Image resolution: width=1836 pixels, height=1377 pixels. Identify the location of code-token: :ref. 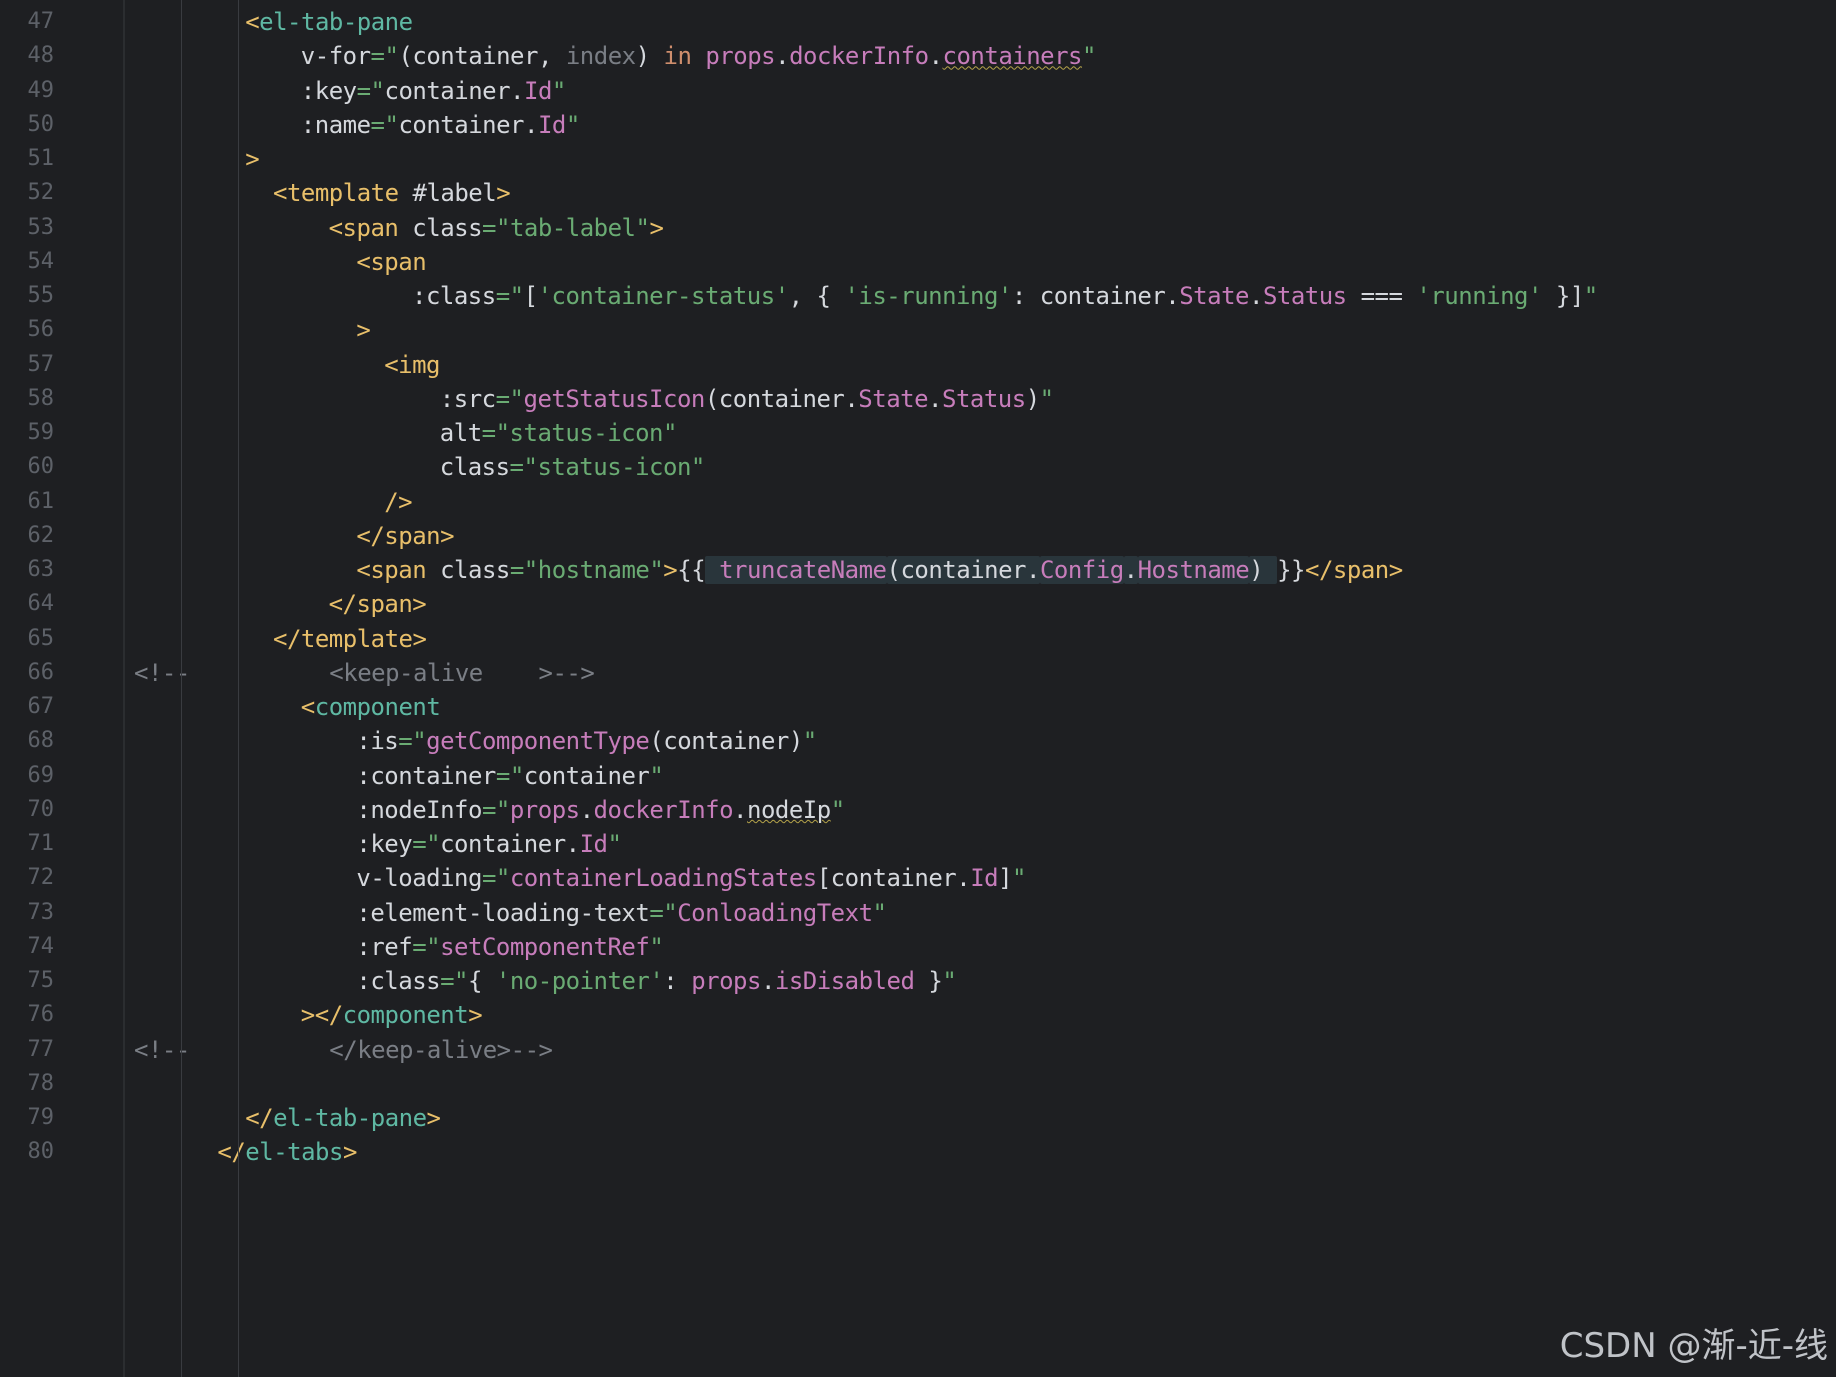
(384, 946).